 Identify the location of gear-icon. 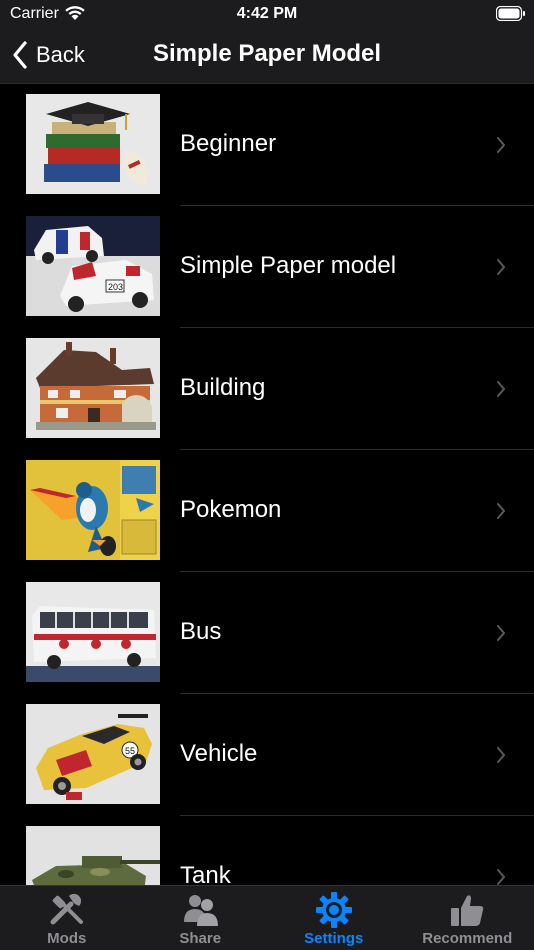
(333, 910).